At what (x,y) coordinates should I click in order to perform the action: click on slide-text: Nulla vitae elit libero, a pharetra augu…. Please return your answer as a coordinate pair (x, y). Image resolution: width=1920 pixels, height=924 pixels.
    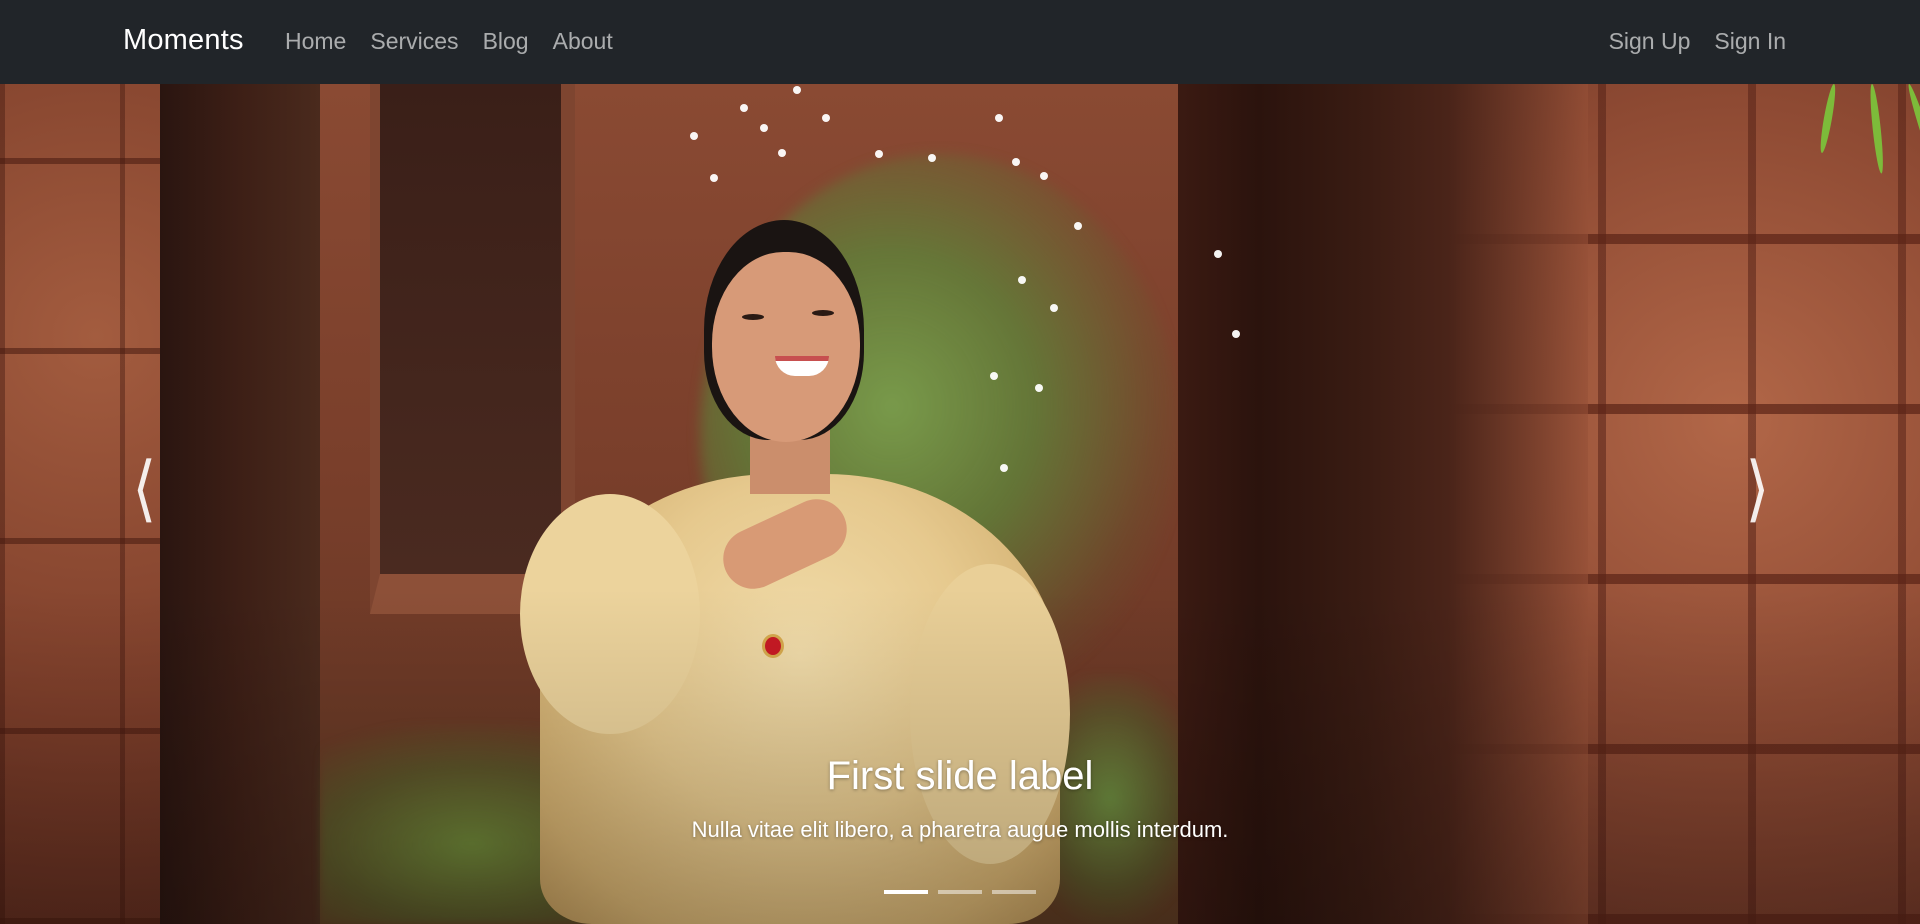
    Looking at the image, I should click on (960, 829).